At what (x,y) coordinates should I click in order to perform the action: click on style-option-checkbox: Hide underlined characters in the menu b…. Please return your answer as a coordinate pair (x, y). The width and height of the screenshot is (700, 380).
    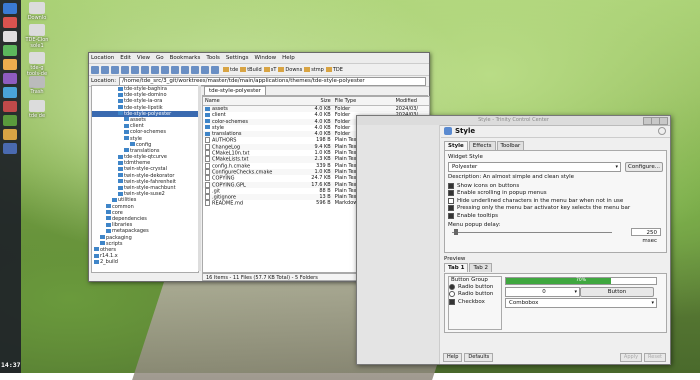
    Looking at the image, I should click on (555, 201).